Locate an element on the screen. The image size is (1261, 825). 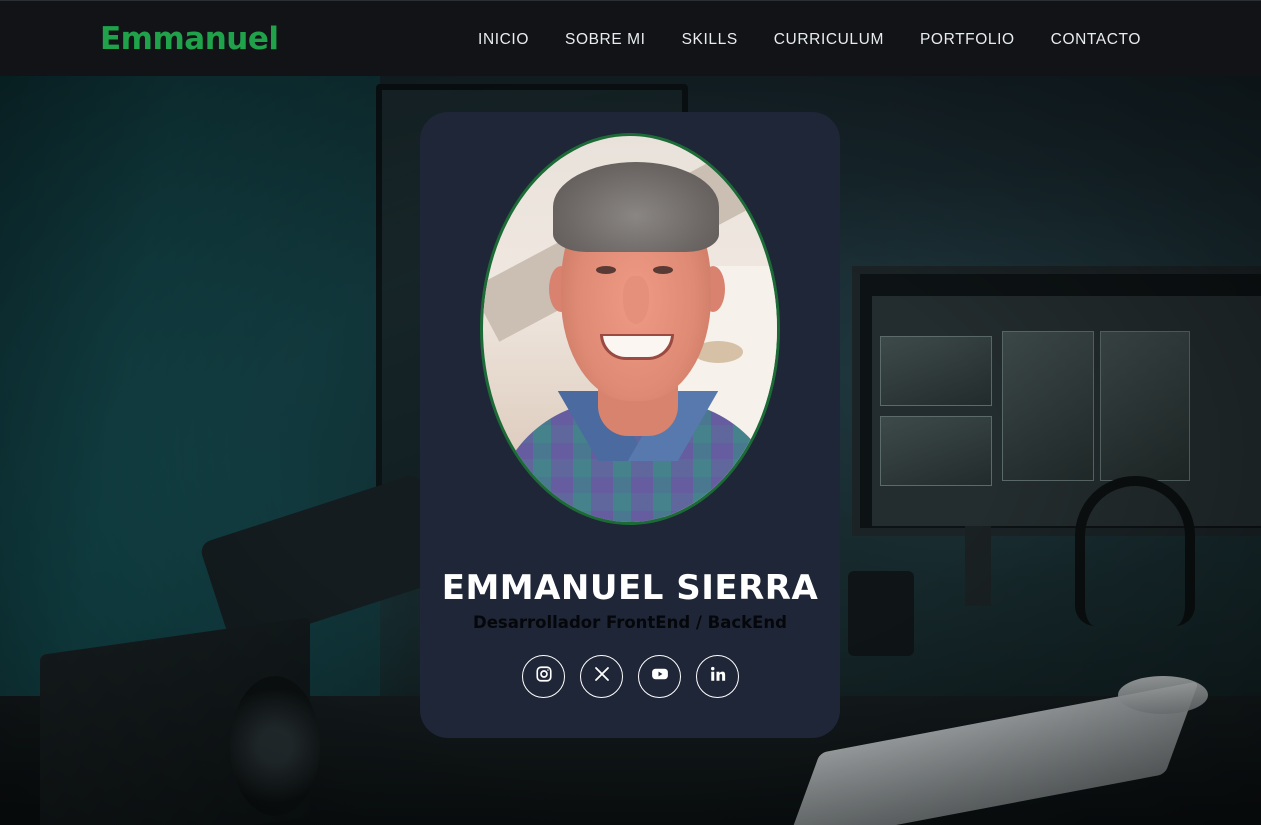
x-twitter-link is located at coordinates (601, 676).